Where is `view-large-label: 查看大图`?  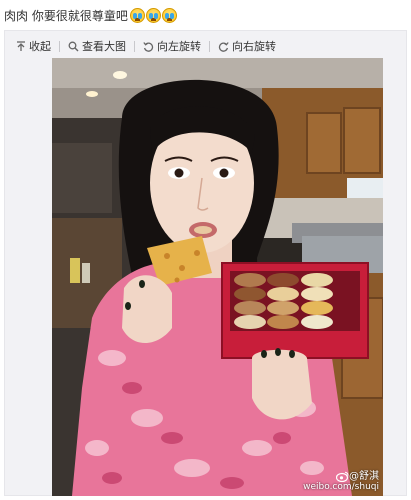
view-large-label: 查看大图 is located at coordinates (104, 46).